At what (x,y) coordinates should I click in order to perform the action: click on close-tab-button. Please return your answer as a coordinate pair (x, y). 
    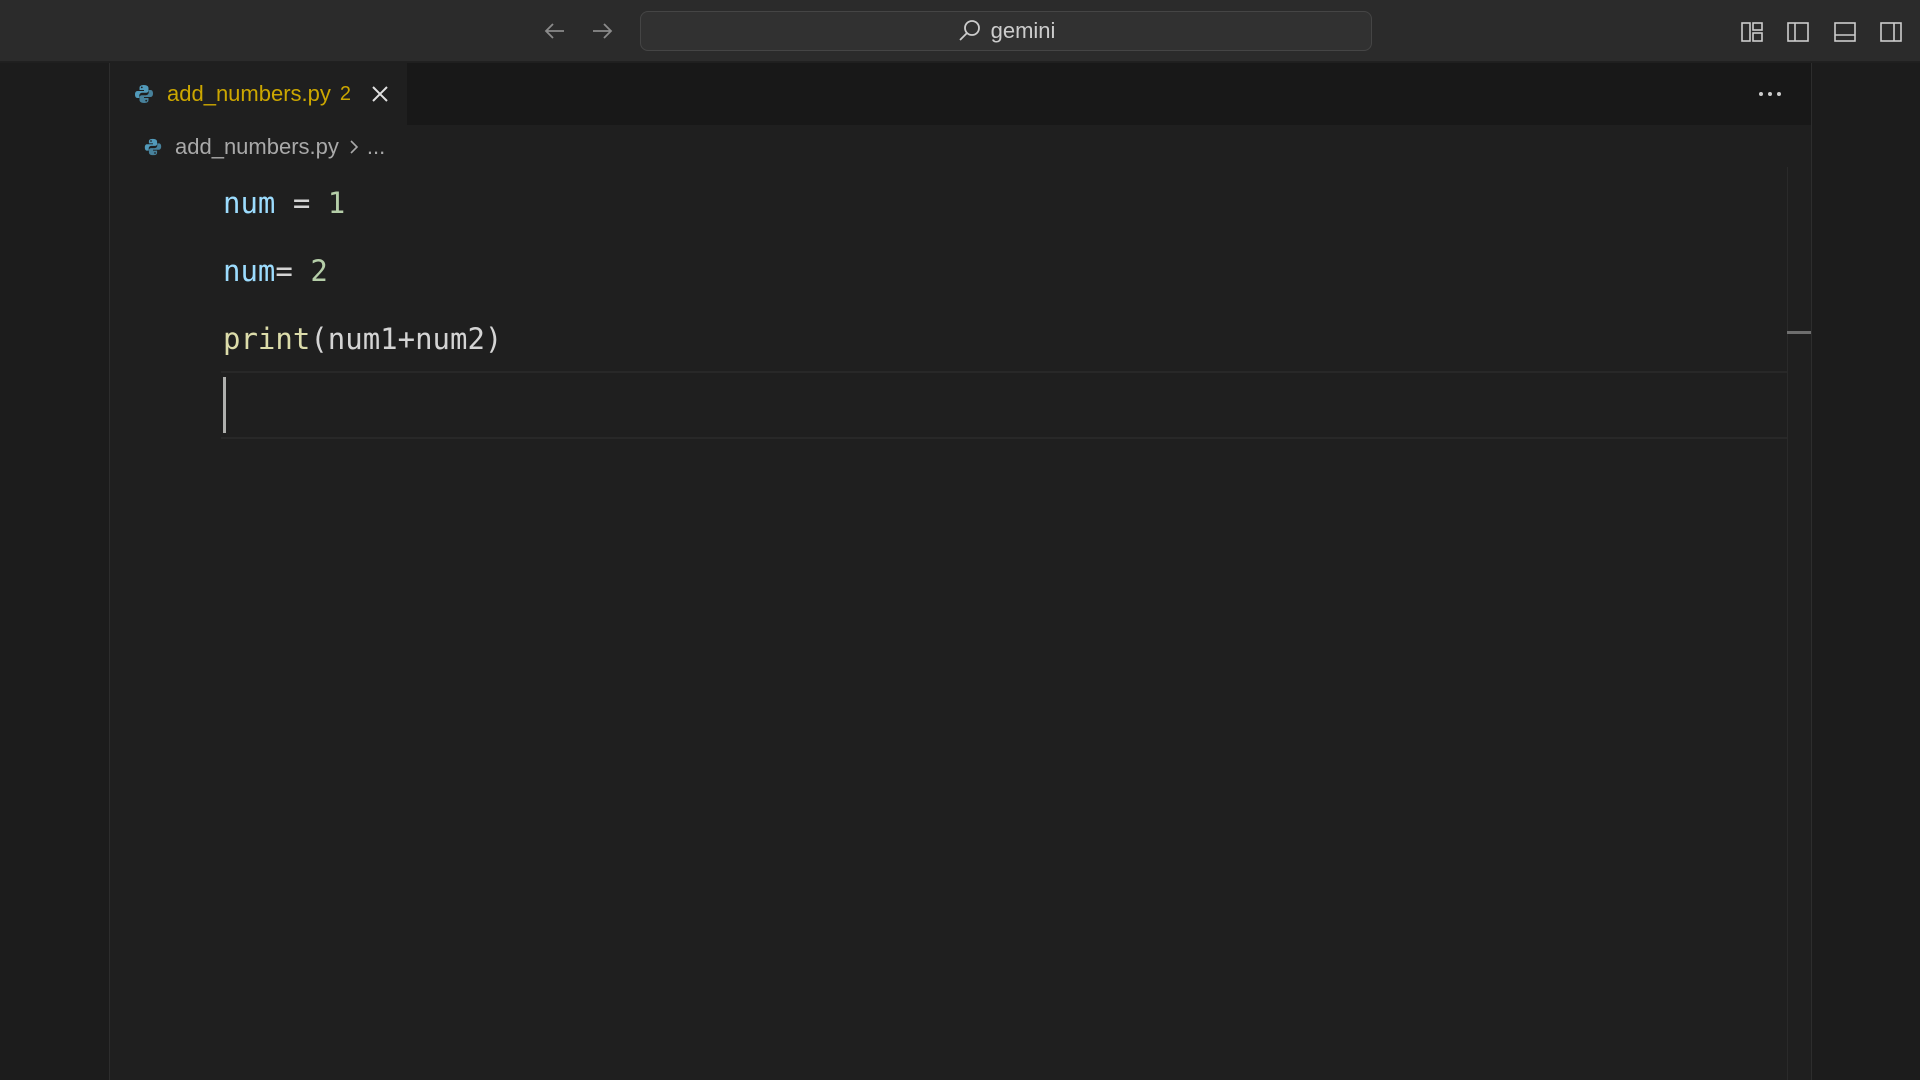
    Looking at the image, I should click on (380, 94).